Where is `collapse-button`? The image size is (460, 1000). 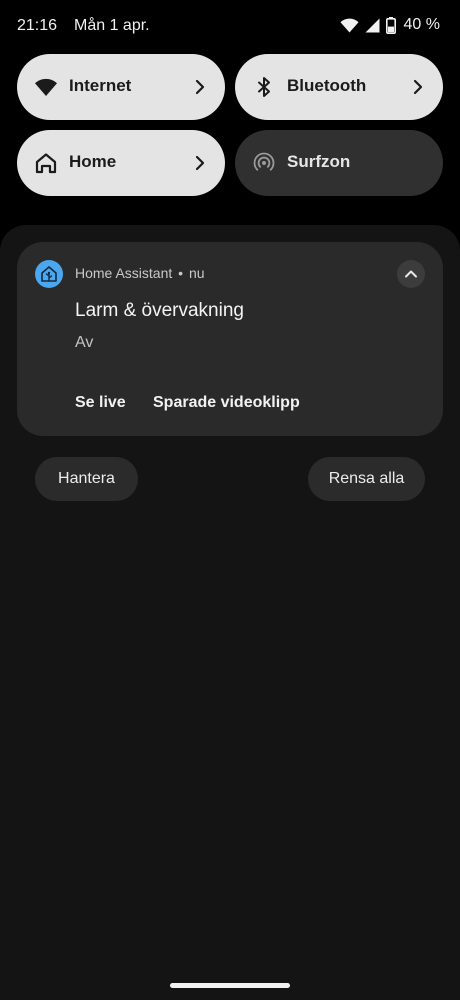
collapse-button is located at coordinates (411, 274).